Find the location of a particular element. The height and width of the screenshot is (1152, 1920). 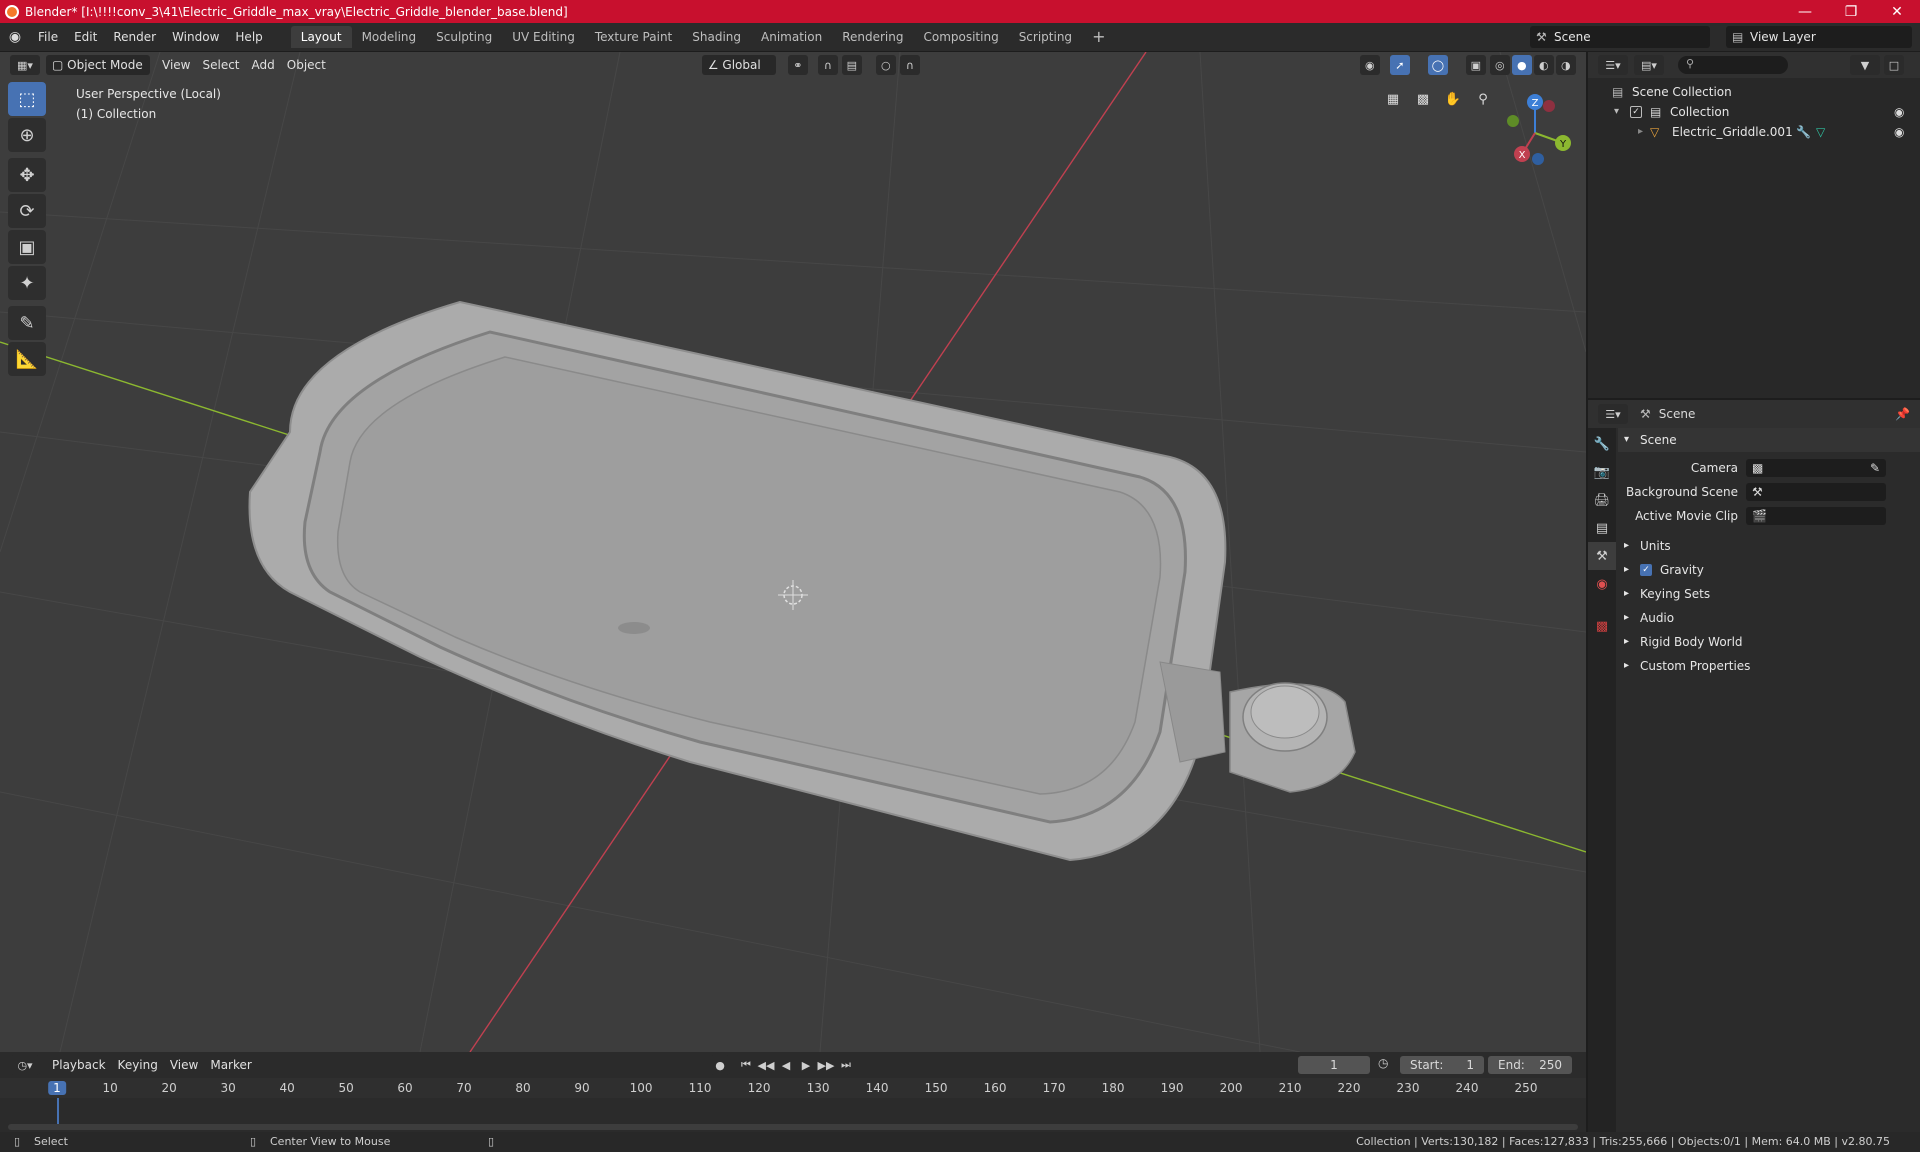

measure-tool-icon: 📐 is located at coordinates (27, 359).